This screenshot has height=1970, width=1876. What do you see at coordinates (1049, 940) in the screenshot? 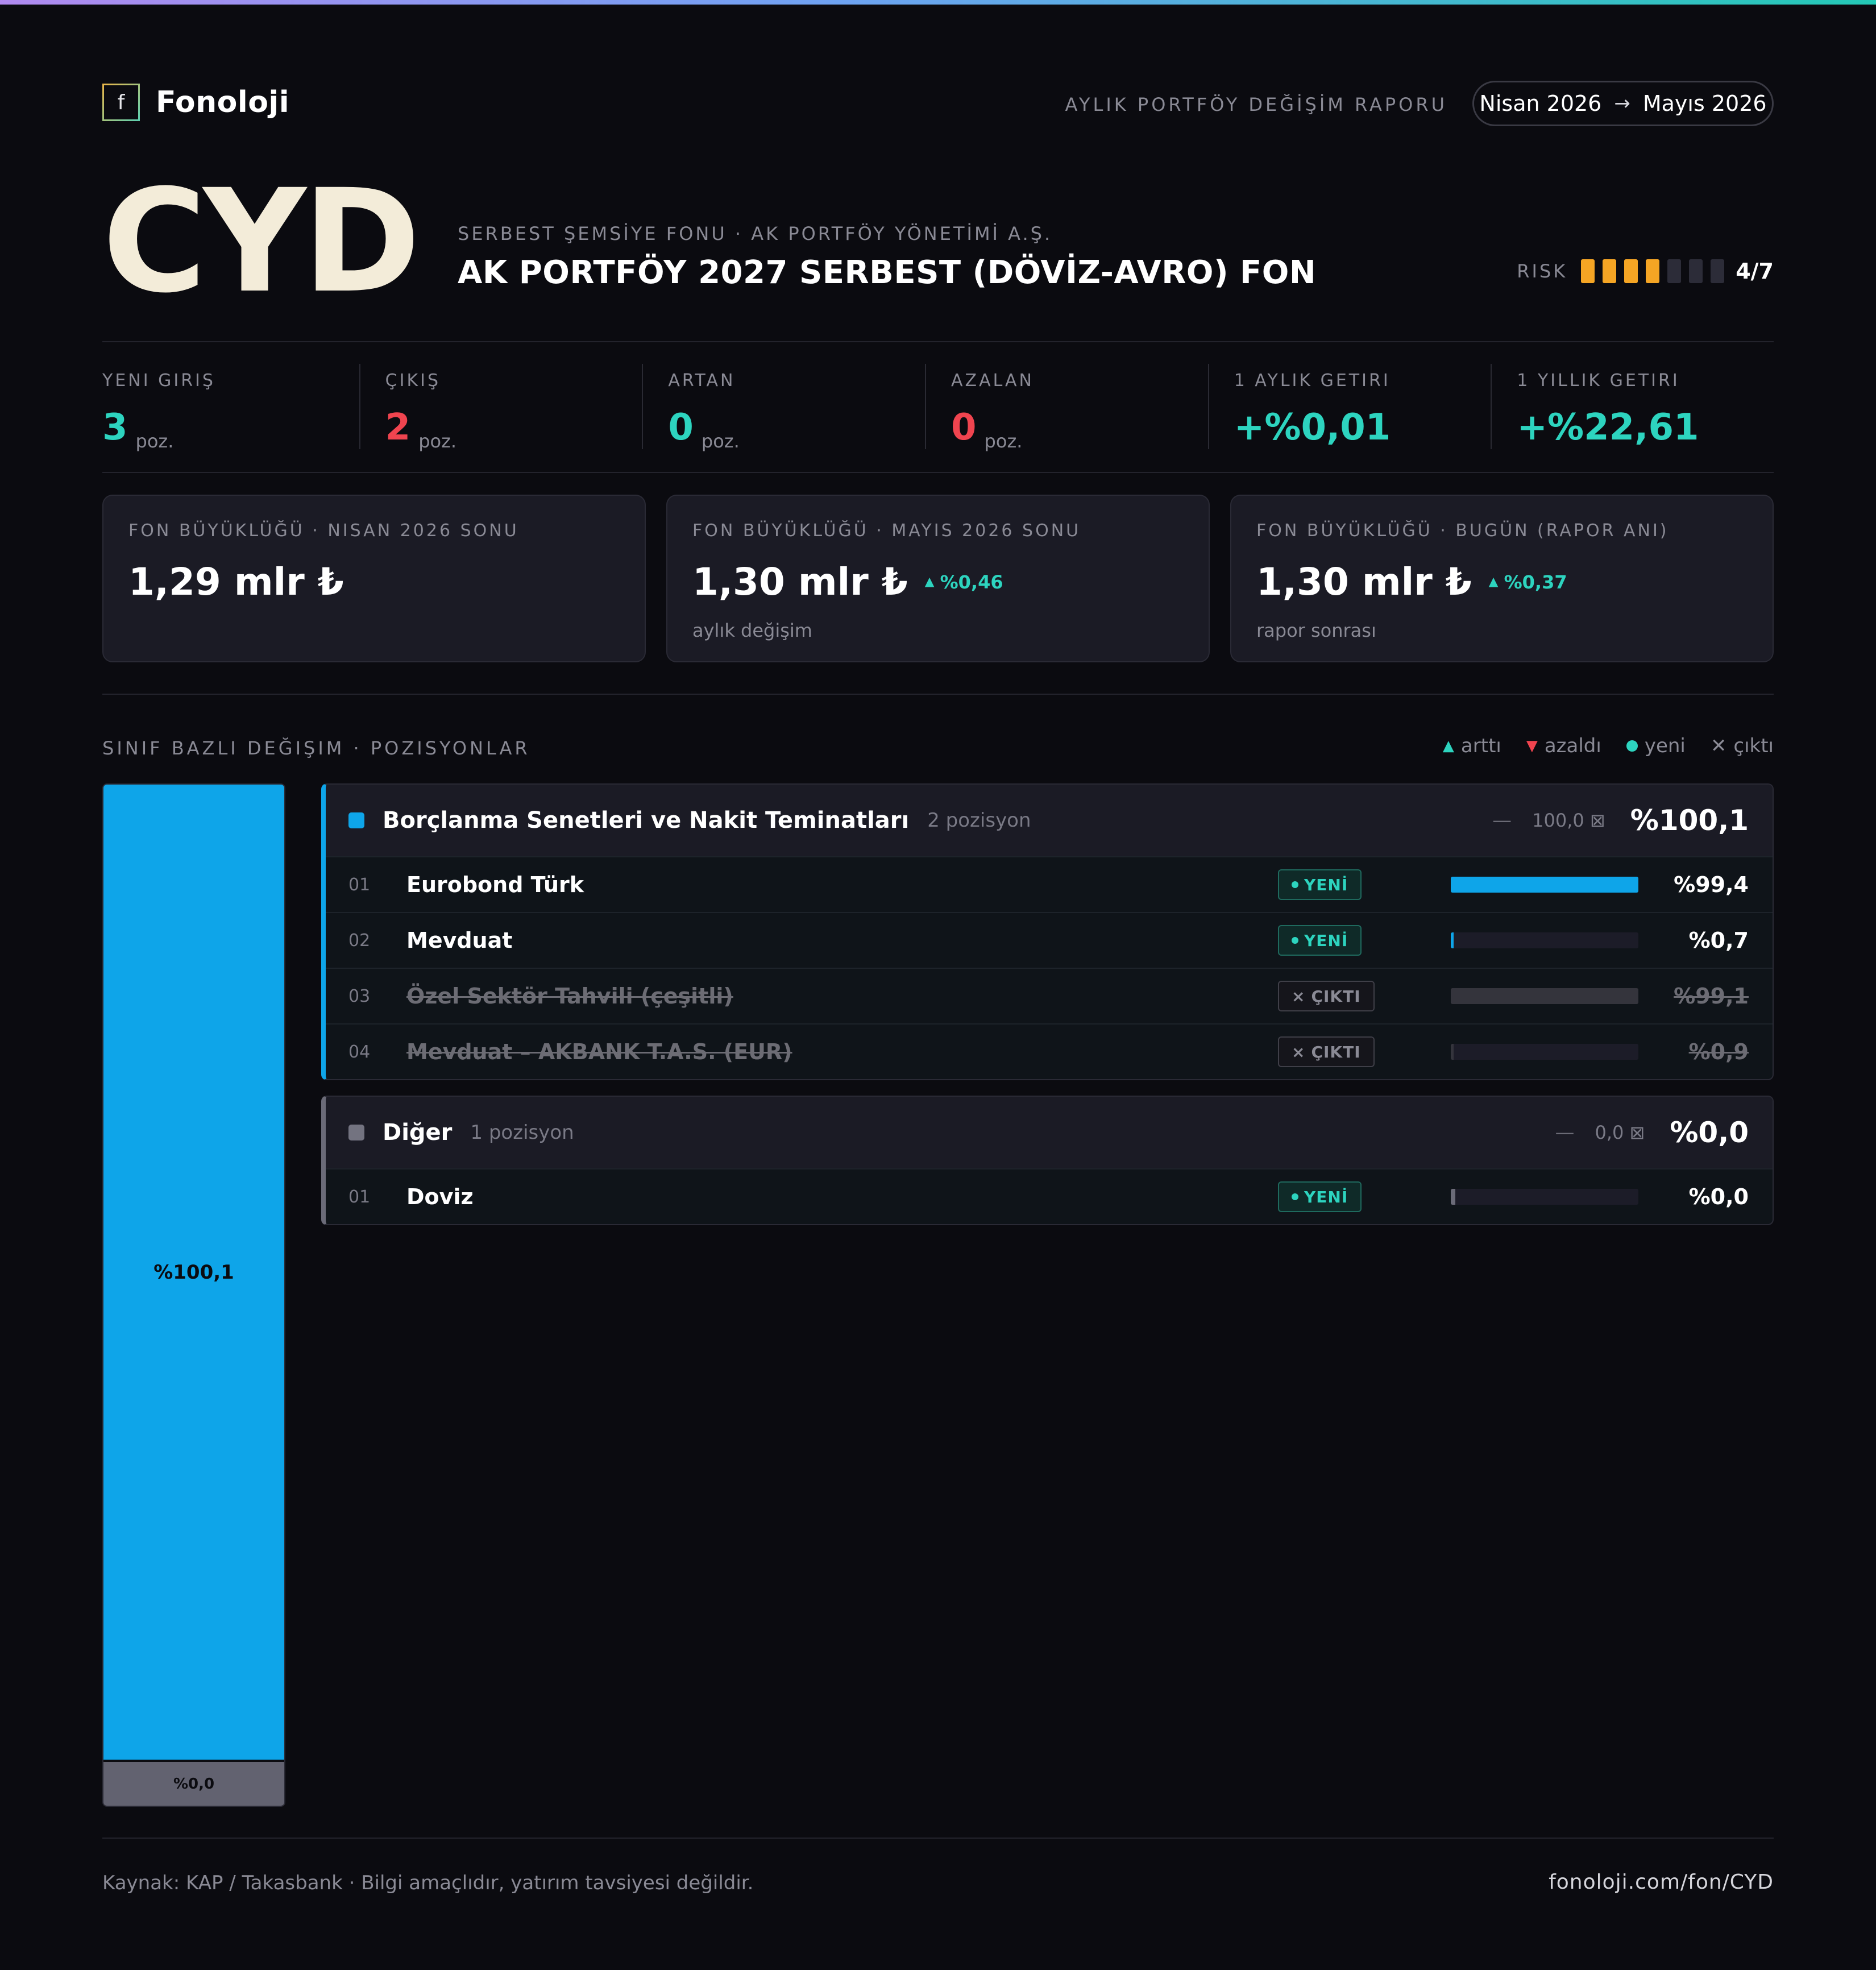
I see `position-row: 02 Mevduat YENİ %0,7` at bounding box center [1049, 940].